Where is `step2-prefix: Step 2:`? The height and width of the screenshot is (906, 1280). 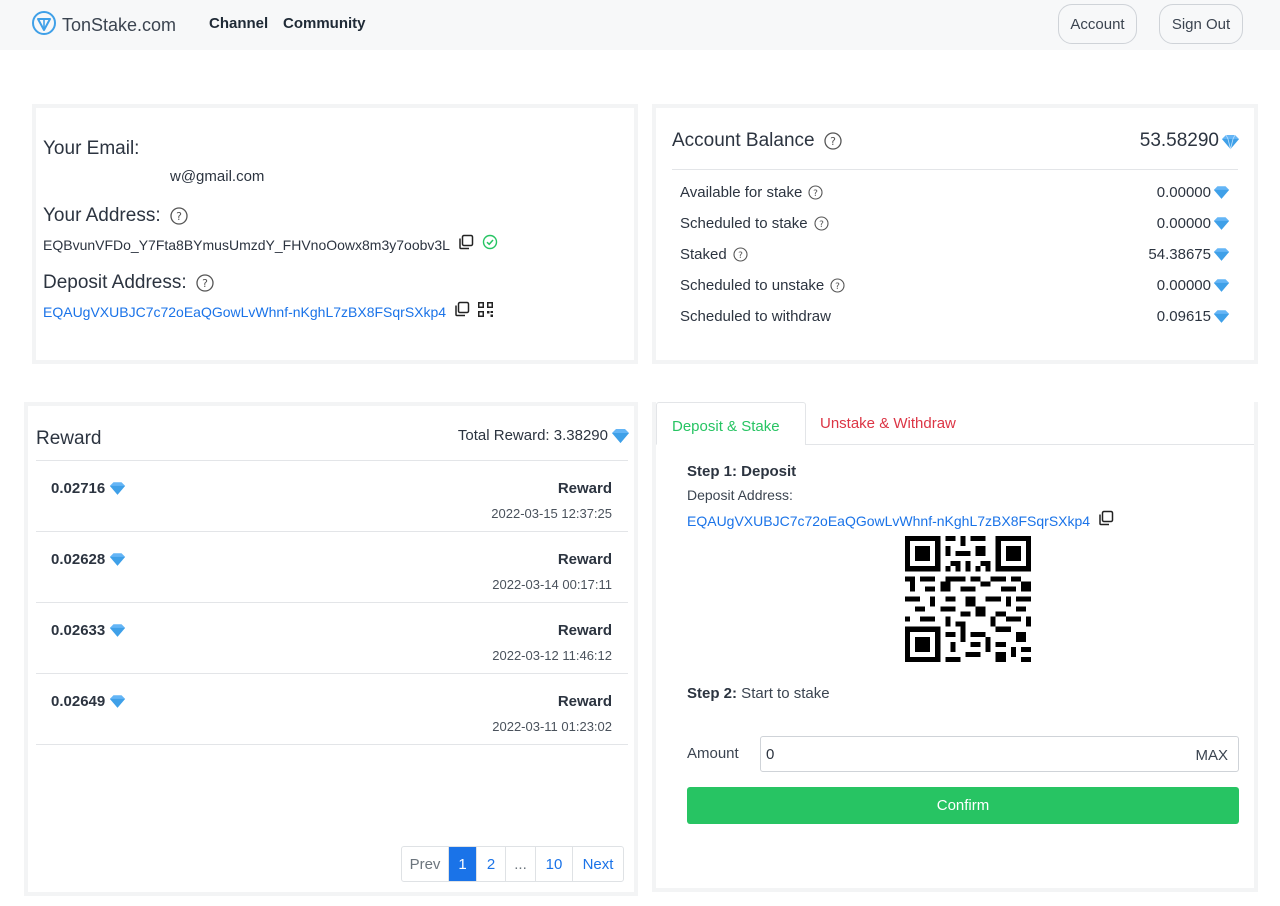 step2-prefix: Step 2: is located at coordinates (712, 693).